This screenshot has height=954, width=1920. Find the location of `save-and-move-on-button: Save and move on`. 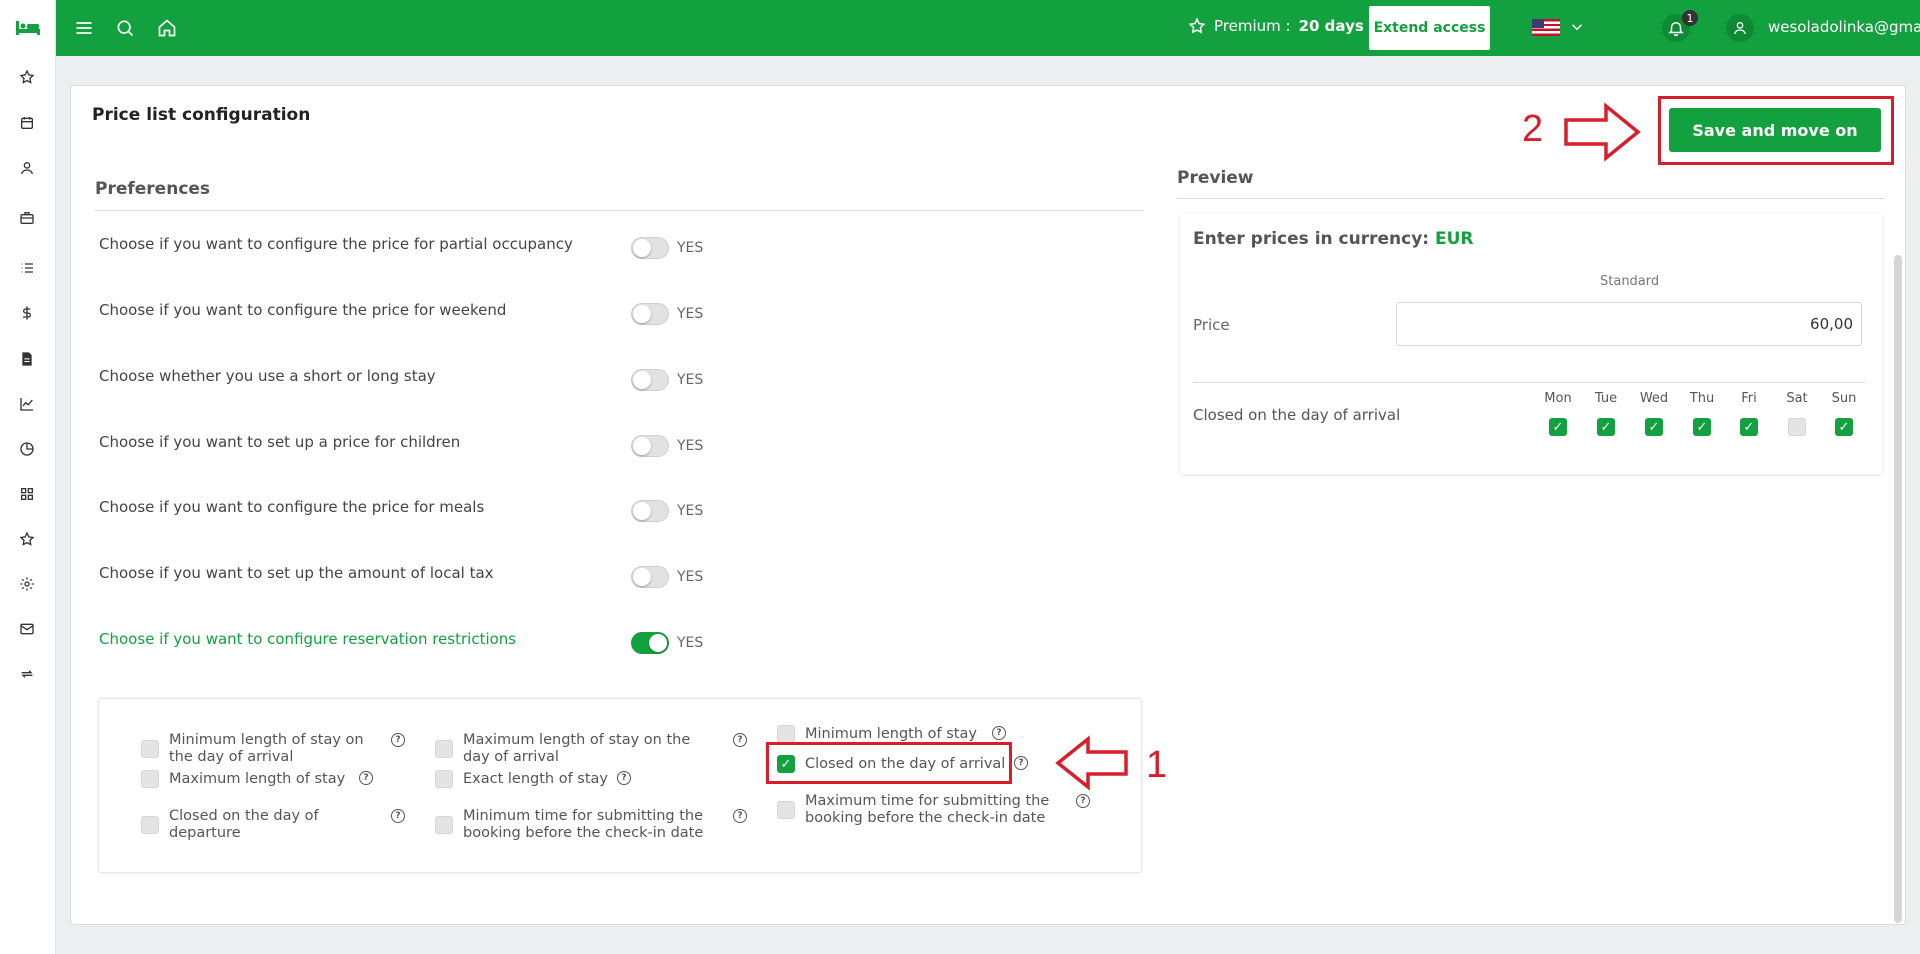

save-and-move-on-button: Save and move on is located at coordinates (1775, 130).